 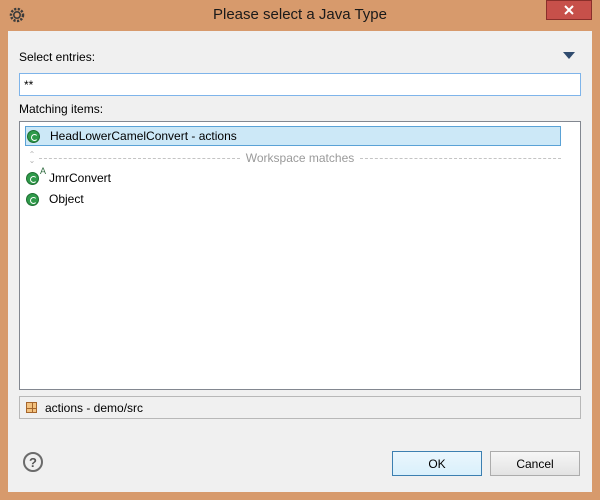 What do you see at coordinates (139, 158) in the screenshot?
I see `separator-line-left` at bounding box center [139, 158].